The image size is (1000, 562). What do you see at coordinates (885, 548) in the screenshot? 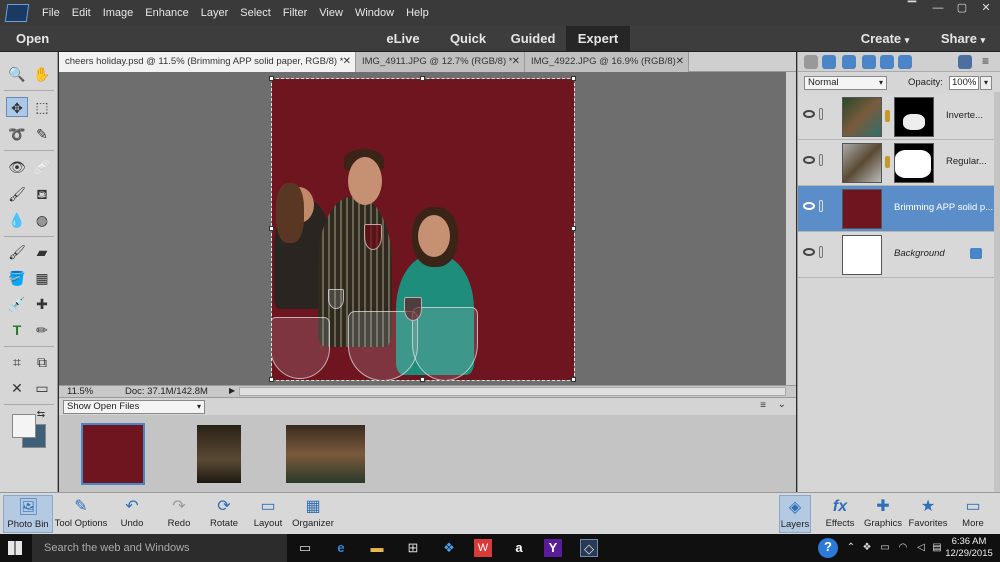
I see `battery-icon: ▭` at bounding box center [885, 548].